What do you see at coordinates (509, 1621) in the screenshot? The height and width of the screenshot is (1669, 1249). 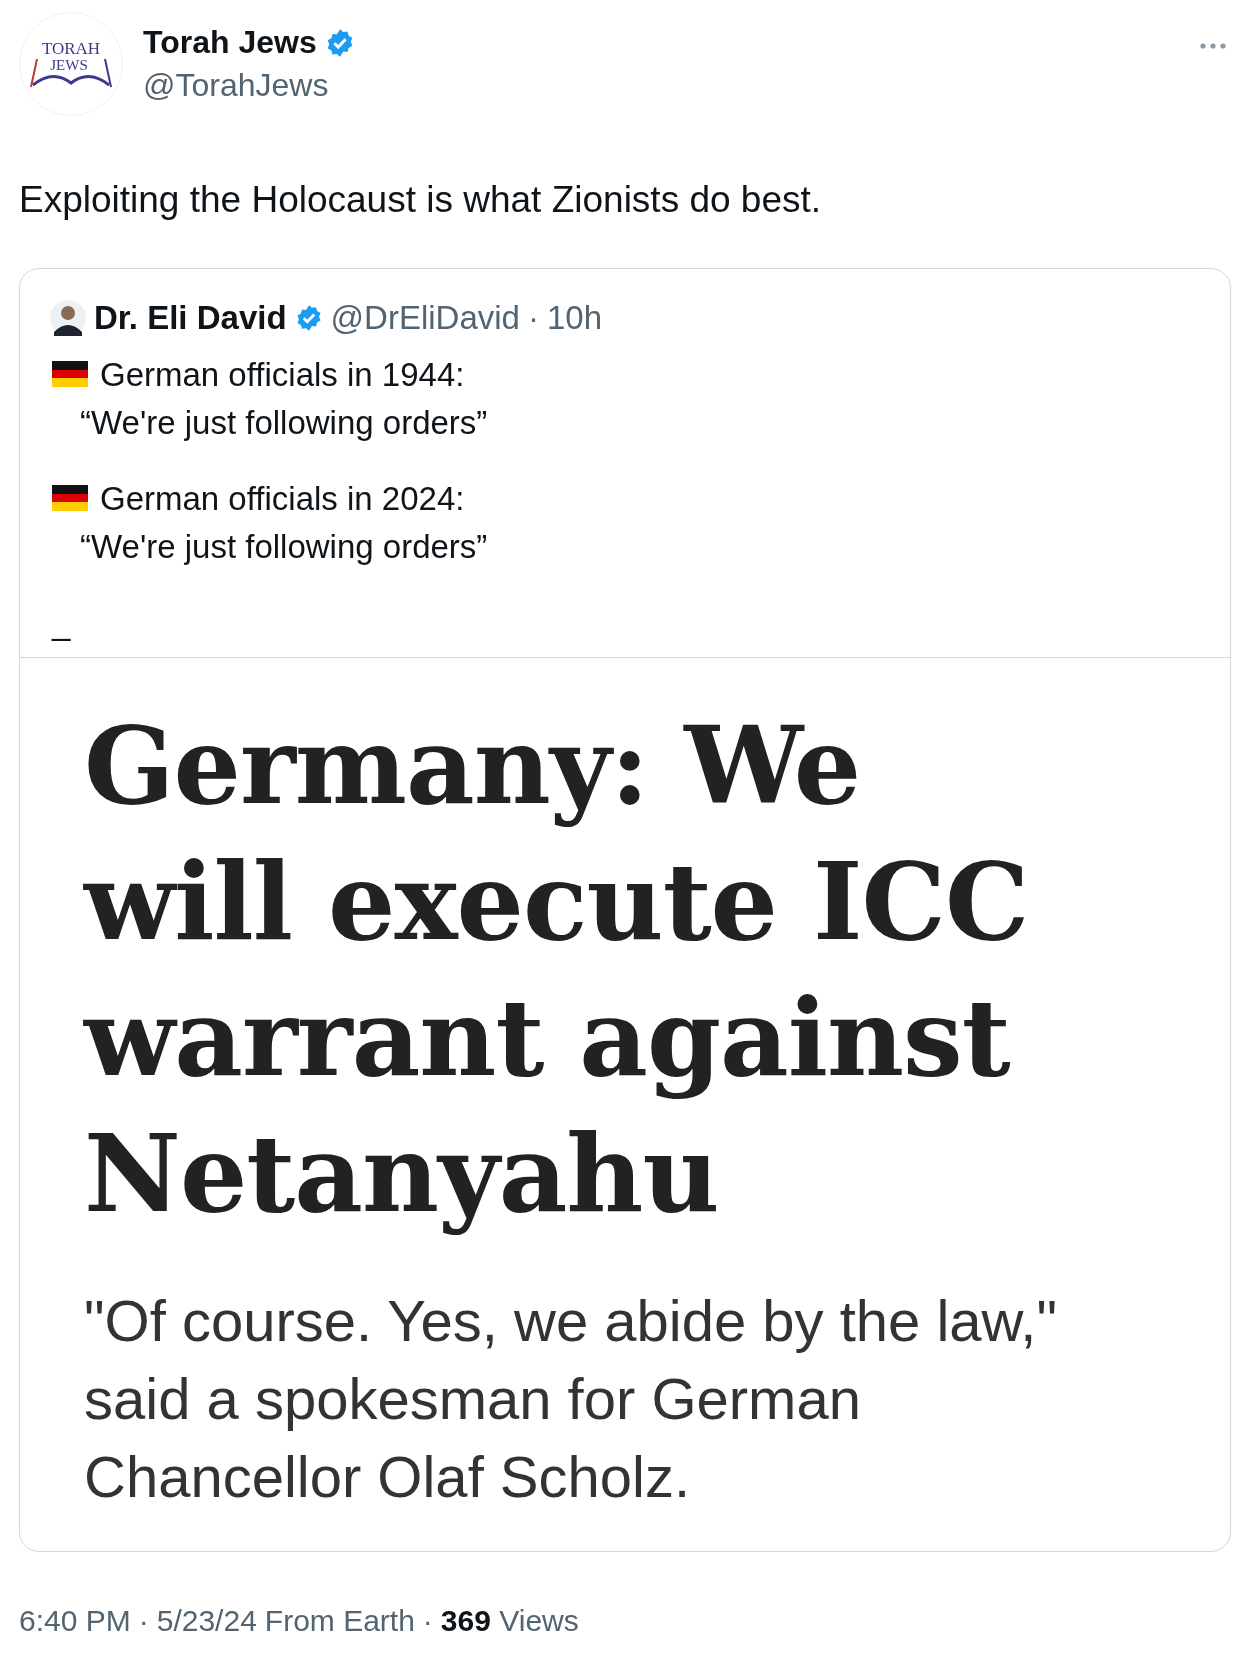 I see `view-count: 369 Views` at bounding box center [509, 1621].